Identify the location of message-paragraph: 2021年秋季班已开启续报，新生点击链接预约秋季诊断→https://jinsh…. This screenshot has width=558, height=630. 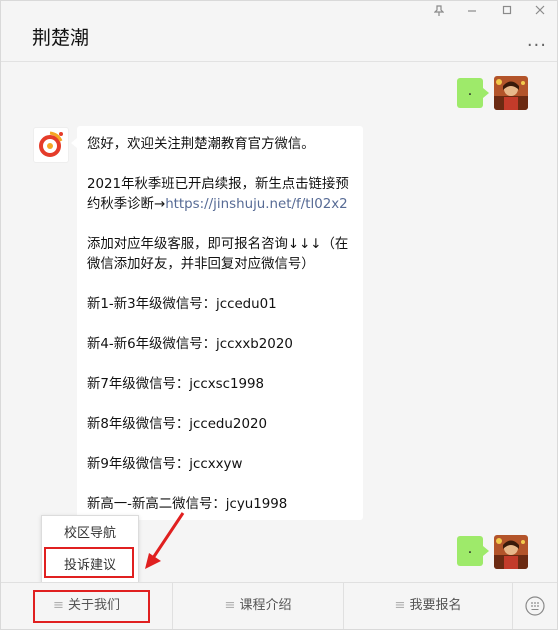
(220, 195).